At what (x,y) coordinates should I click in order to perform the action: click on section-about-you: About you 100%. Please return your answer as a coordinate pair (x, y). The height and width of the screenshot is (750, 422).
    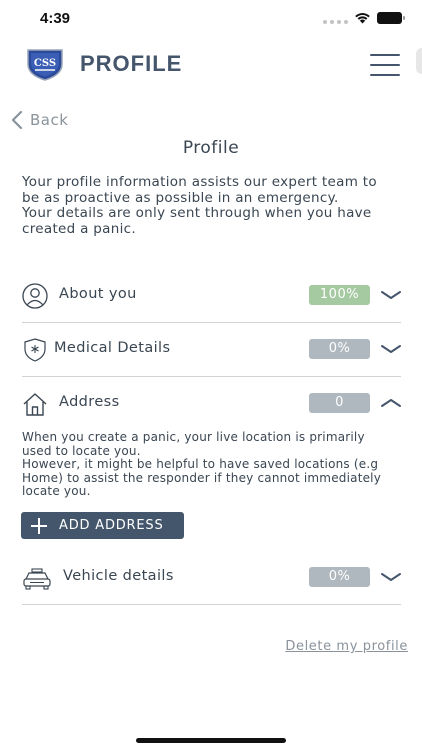
    Looking at the image, I should click on (211, 296).